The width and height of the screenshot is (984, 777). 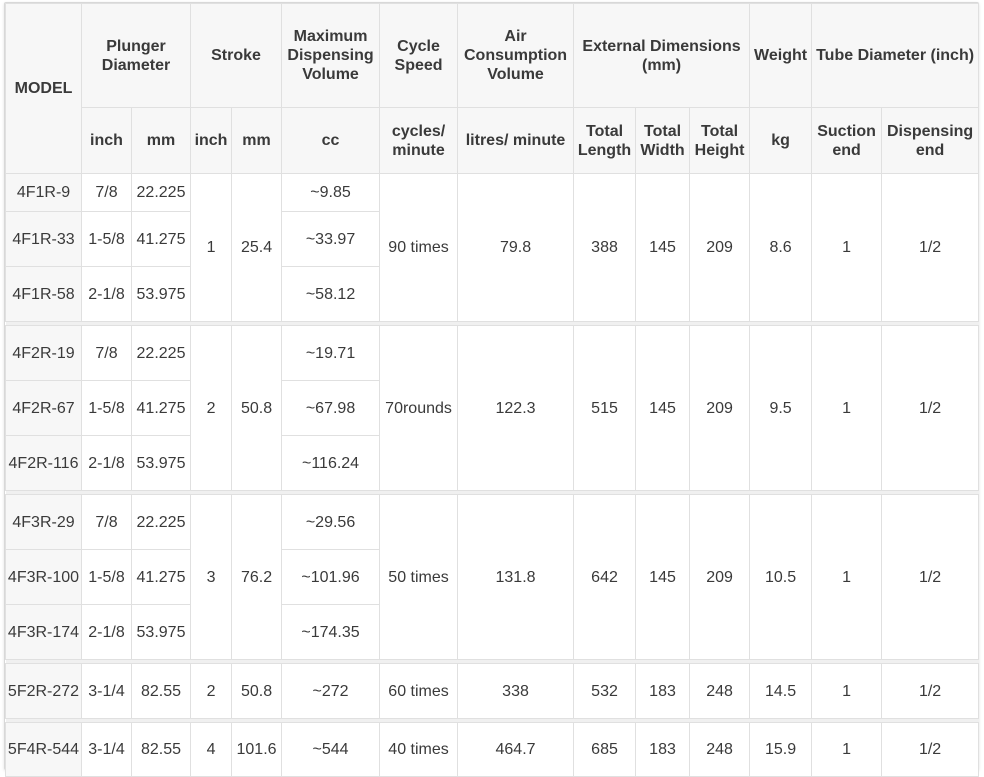 I want to click on stroke-inch-cell: 3, so click(x=211, y=577).